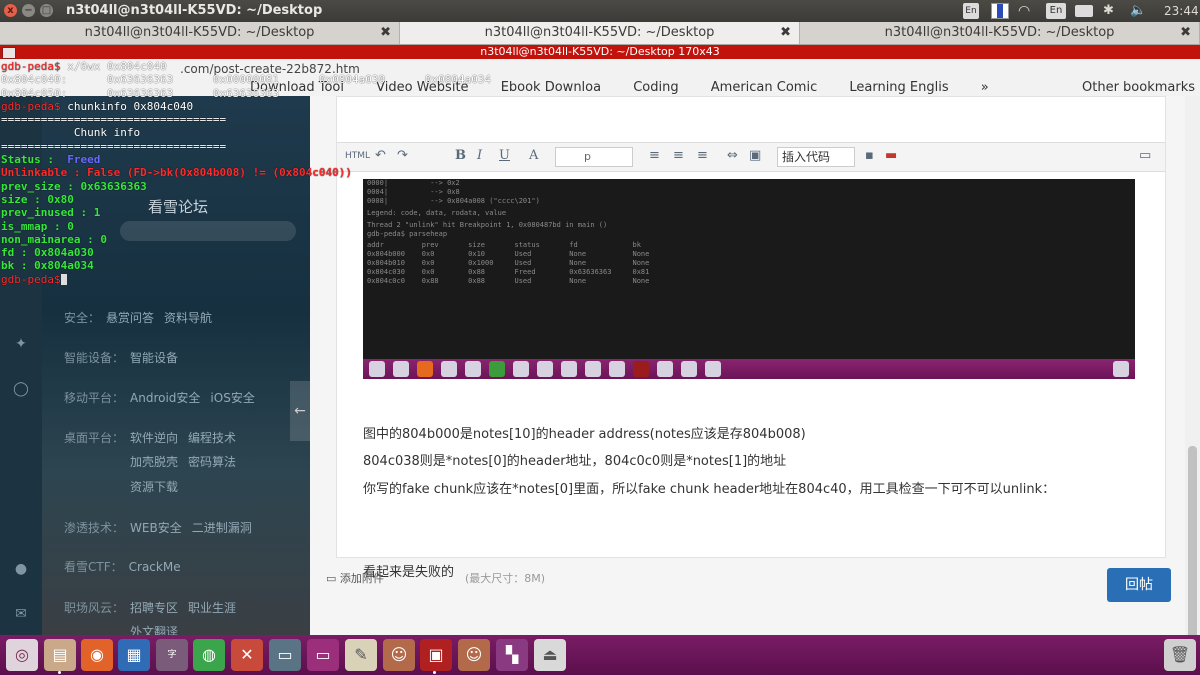  Describe the element at coordinates (209, 655) in the screenshot. I see `chrome-icon: ◍` at that location.